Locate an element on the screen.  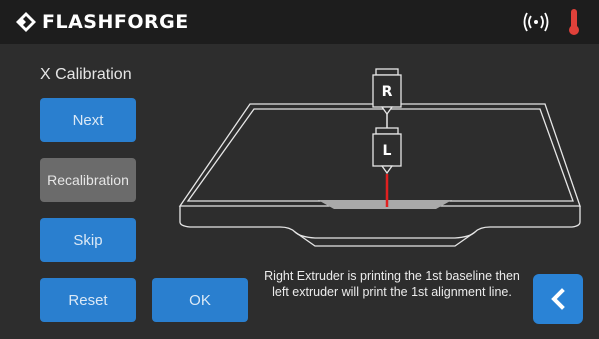
chevron-left-icon is located at coordinates (558, 299).